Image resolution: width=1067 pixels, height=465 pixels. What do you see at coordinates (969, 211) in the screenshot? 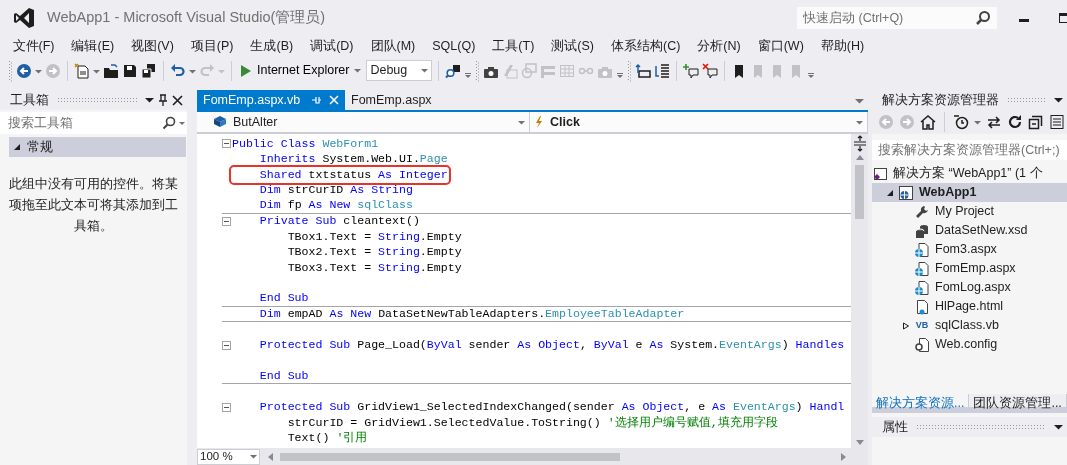
I see `tree-item: My Project` at bounding box center [969, 211].